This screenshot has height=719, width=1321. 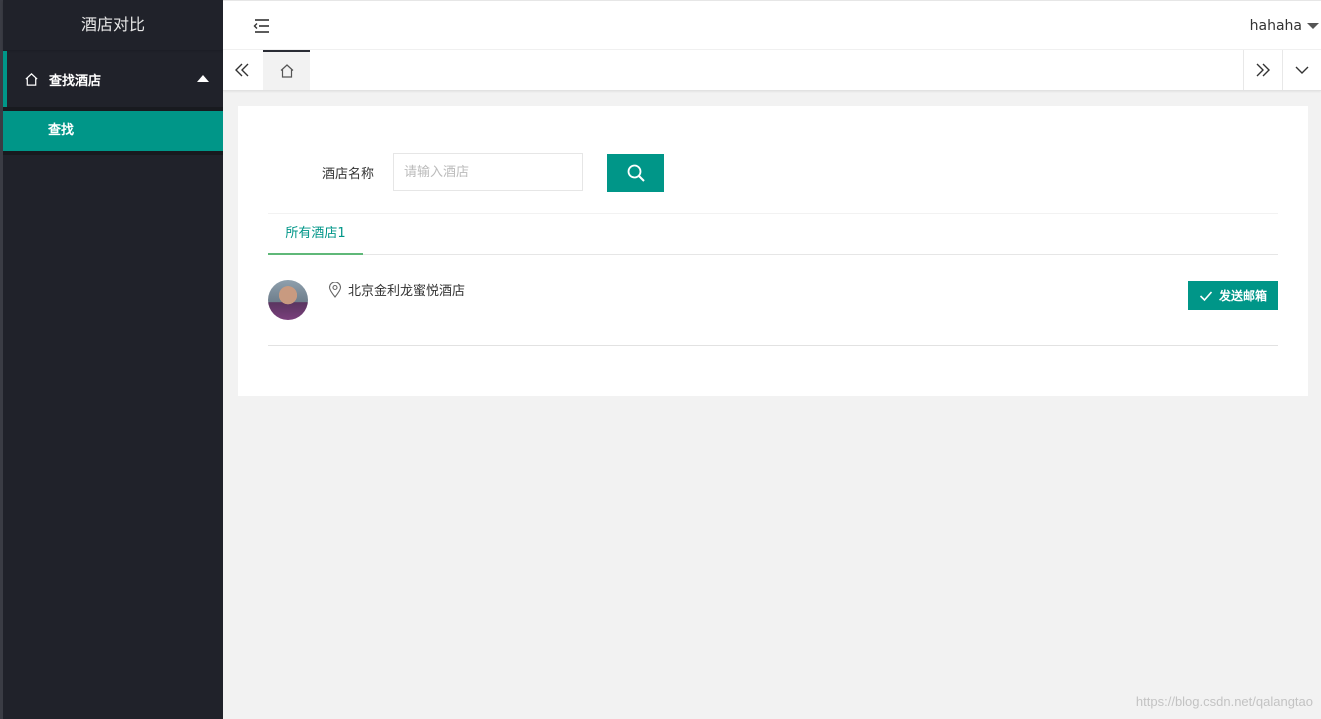 I want to click on search-icon, so click(x=636, y=173).